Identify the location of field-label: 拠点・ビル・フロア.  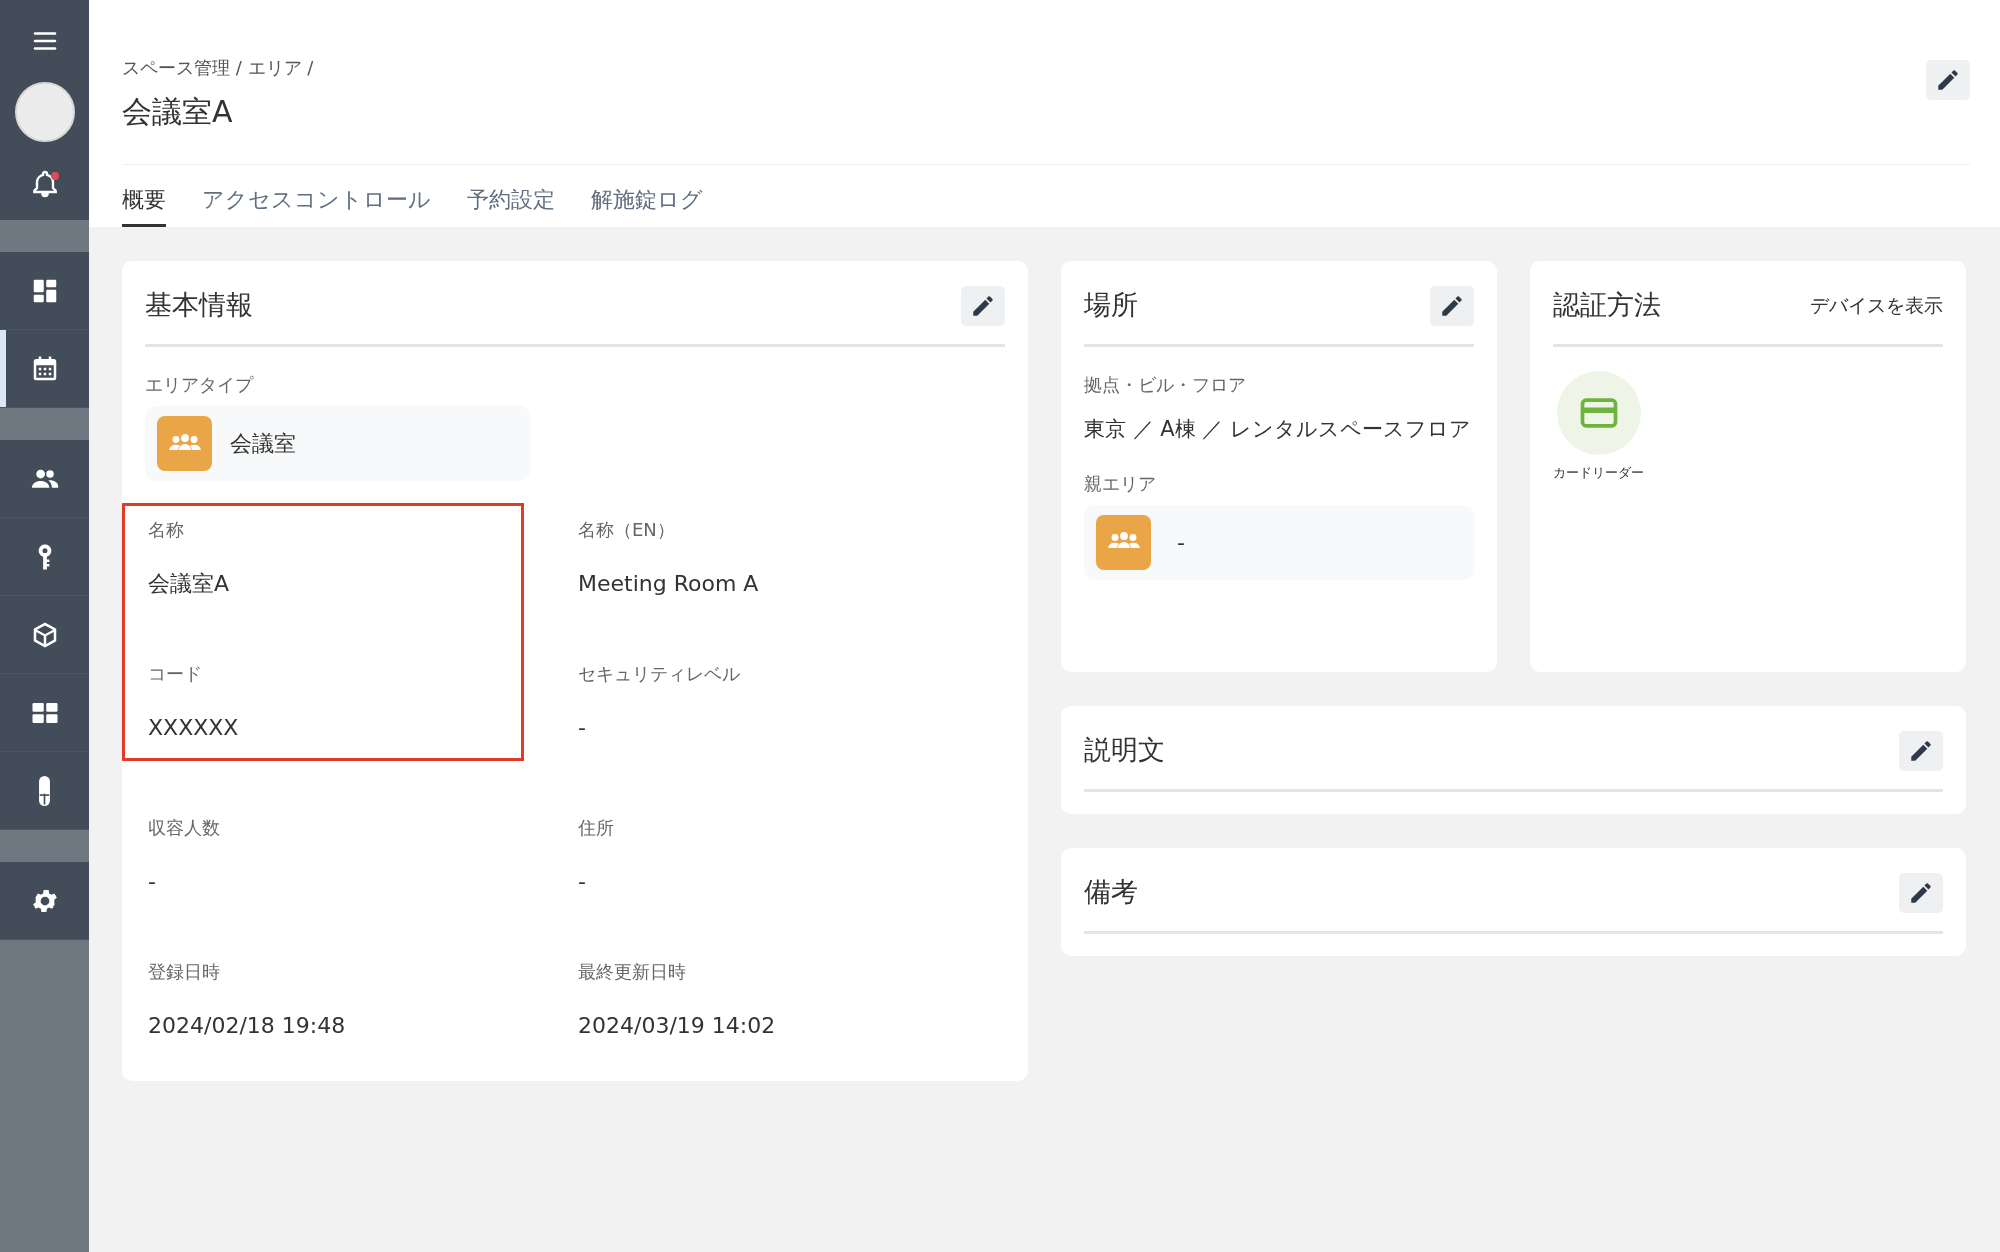
(1165, 385).